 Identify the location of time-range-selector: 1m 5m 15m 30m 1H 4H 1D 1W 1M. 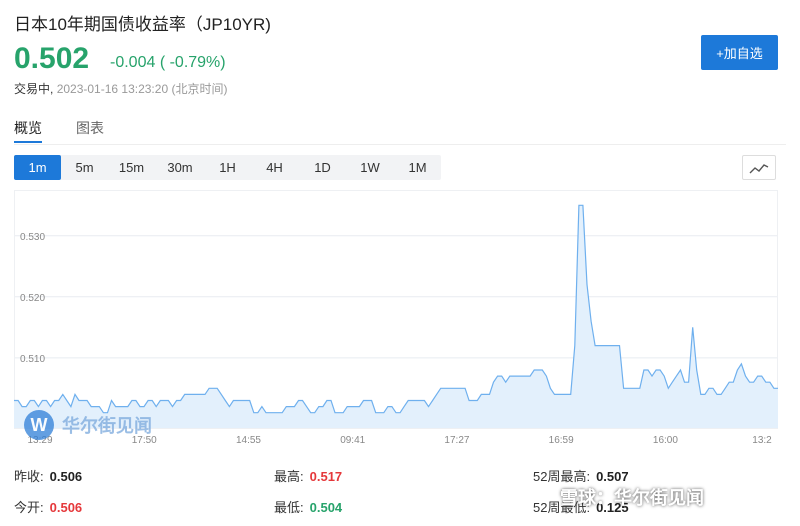
(227, 167).